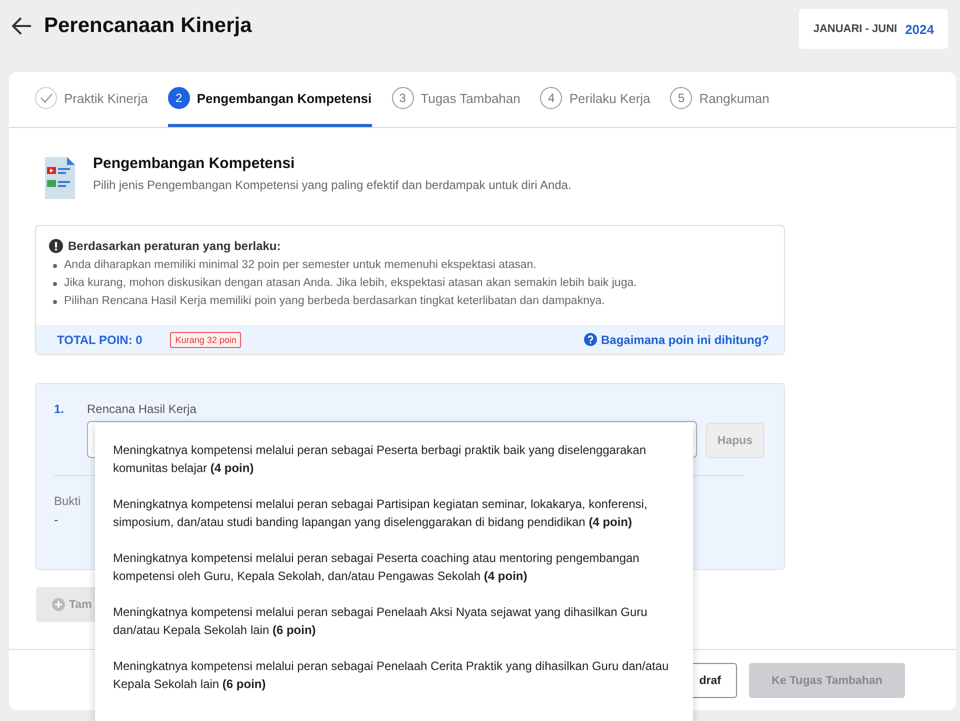  I want to click on period-year: 2024, so click(919, 29).